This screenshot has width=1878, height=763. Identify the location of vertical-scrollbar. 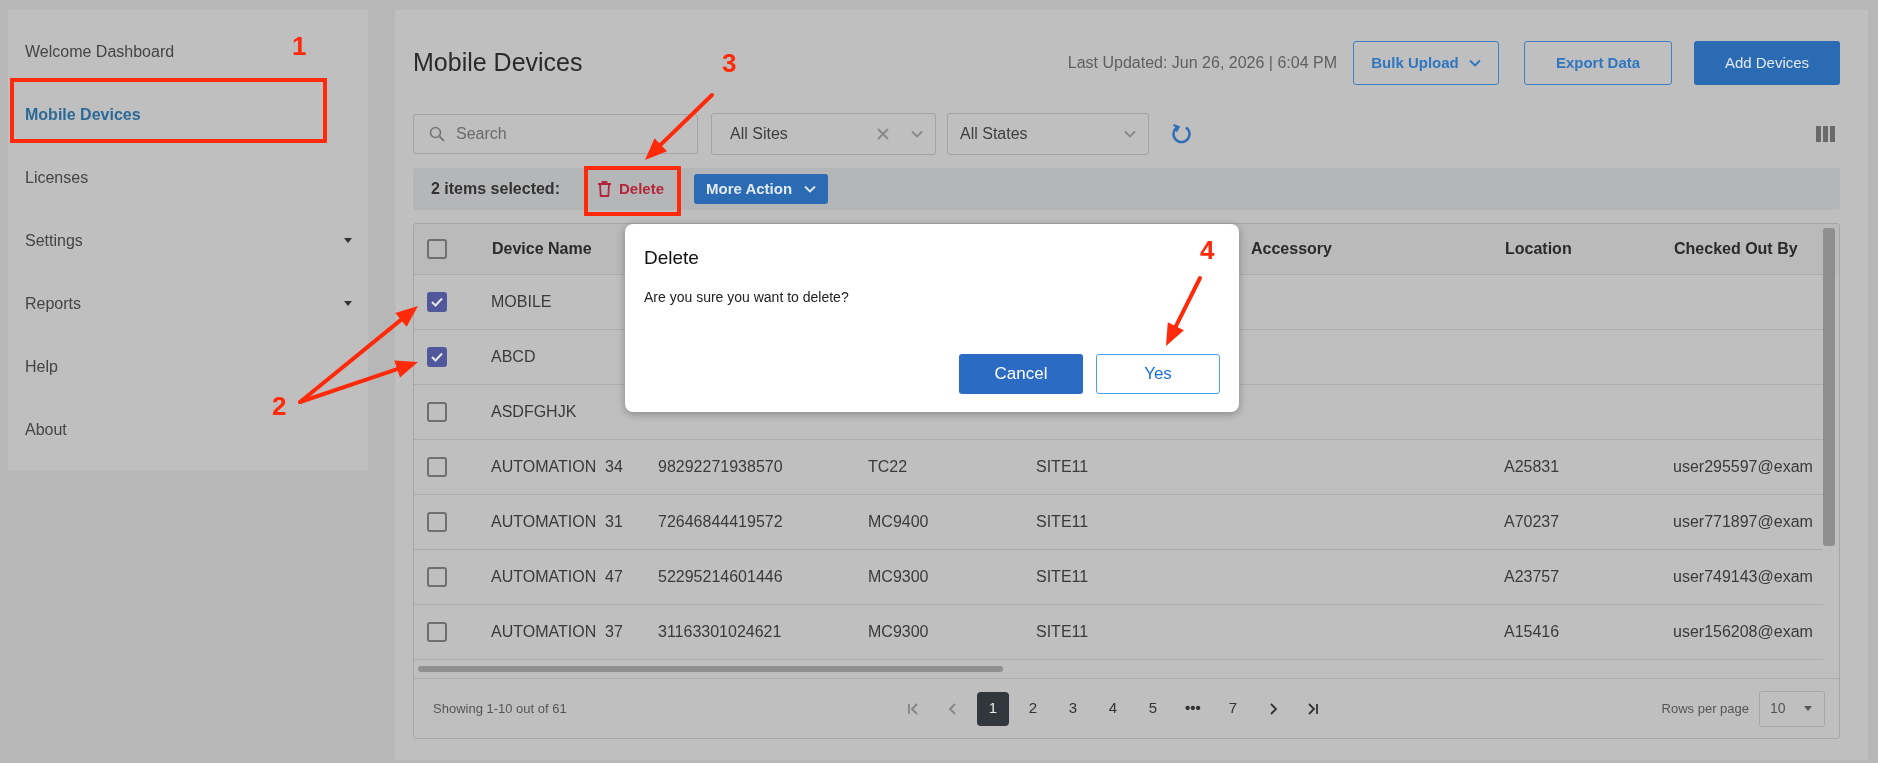
(1829, 387).